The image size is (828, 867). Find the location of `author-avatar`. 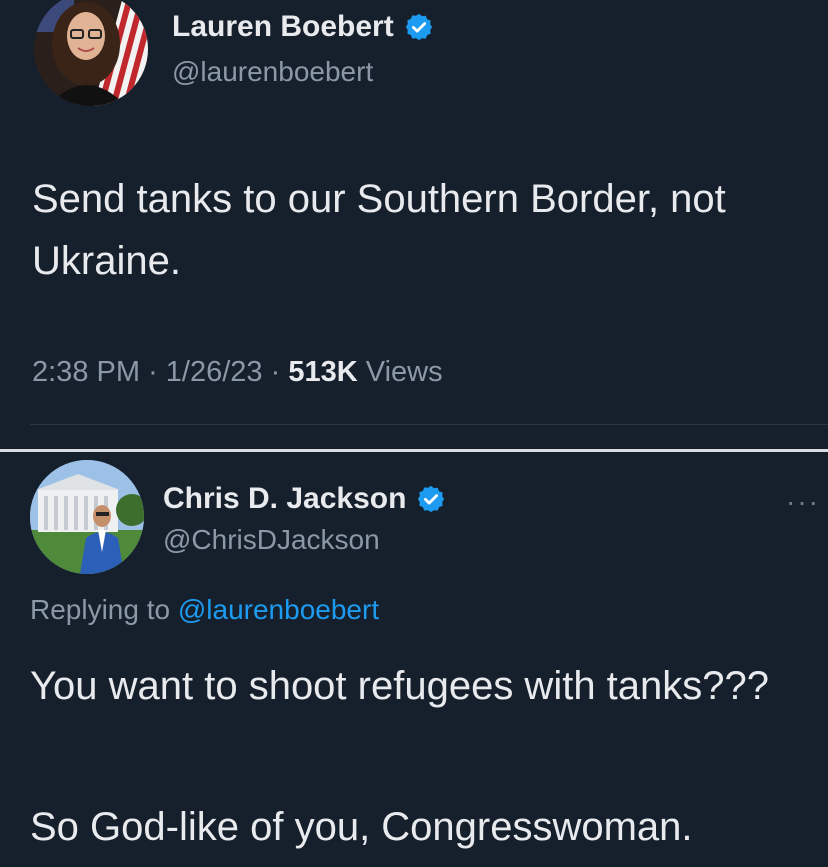

author-avatar is located at coordinates (91, 53).